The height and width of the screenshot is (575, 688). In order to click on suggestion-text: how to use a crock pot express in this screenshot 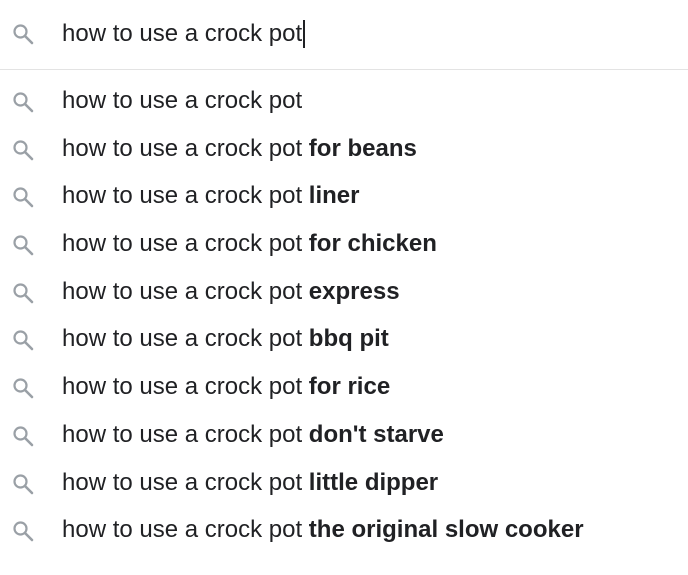, I will do `click(231, 292)`.